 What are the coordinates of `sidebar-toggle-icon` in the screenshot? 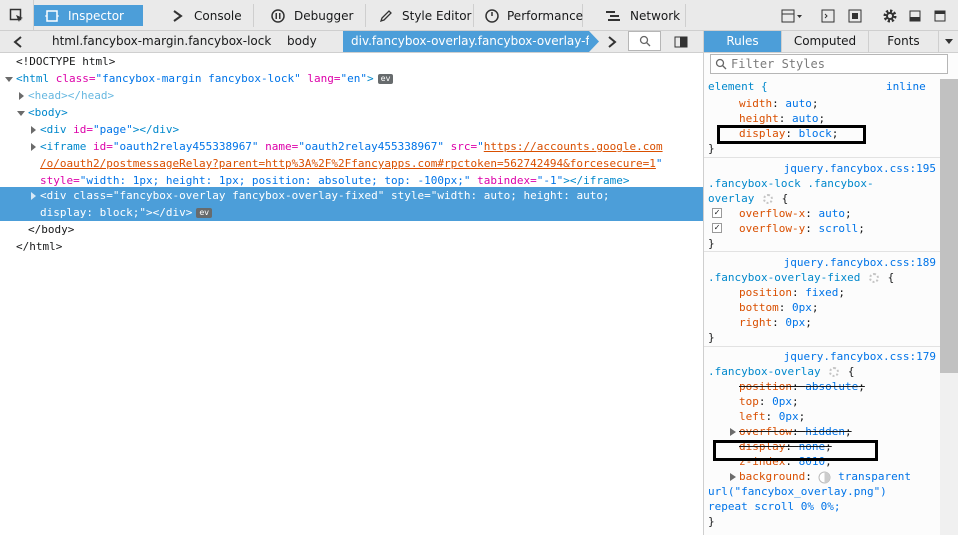 It's located at (681, 42).